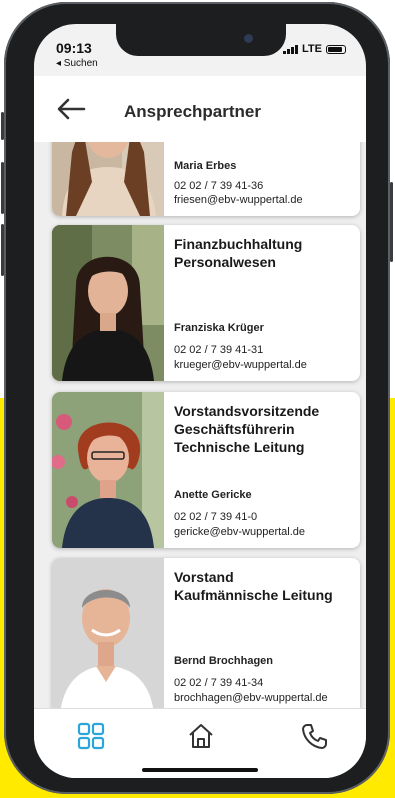  What do you see at coordinates (251, 698) in the screenshot?
I see `contact-email: brochhagen@ebv-wuppertal.de` at bounding box center [251, 698].